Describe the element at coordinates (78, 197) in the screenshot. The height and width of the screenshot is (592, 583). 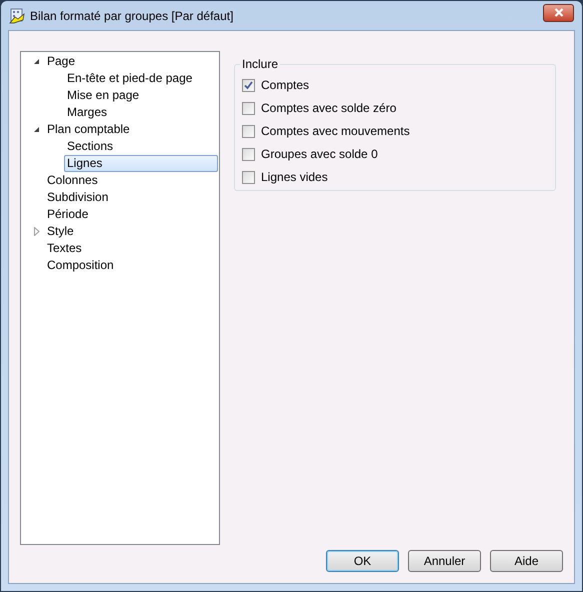
I see `tree-item: Subdivision` at that location.